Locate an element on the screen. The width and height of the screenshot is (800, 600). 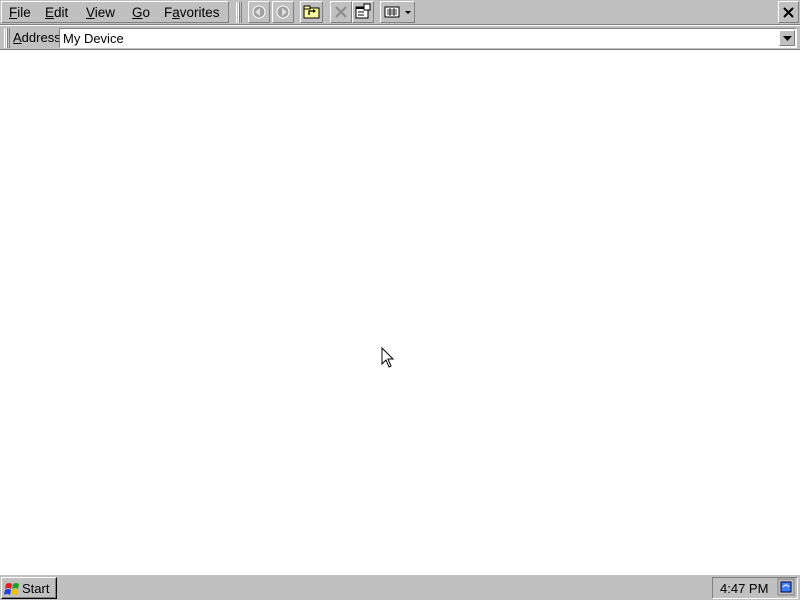
menu-favorites: Favorites is located at coordinates (192, 13).